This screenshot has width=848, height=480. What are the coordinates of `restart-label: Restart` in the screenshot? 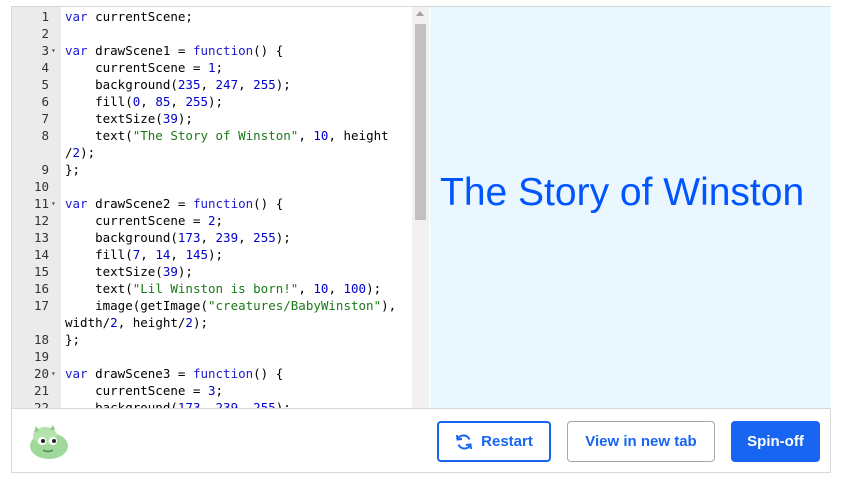 It's located at (507, 441).